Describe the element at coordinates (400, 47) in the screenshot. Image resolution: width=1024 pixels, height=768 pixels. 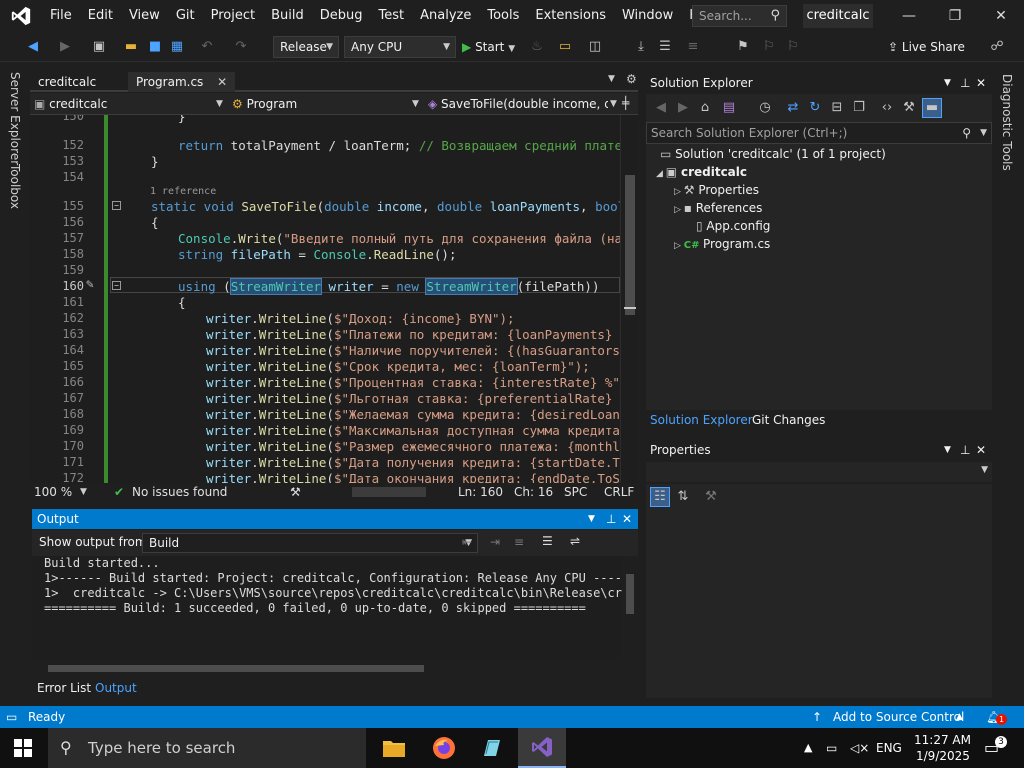
I see `platform-select: Any CPU ▼` at that location.